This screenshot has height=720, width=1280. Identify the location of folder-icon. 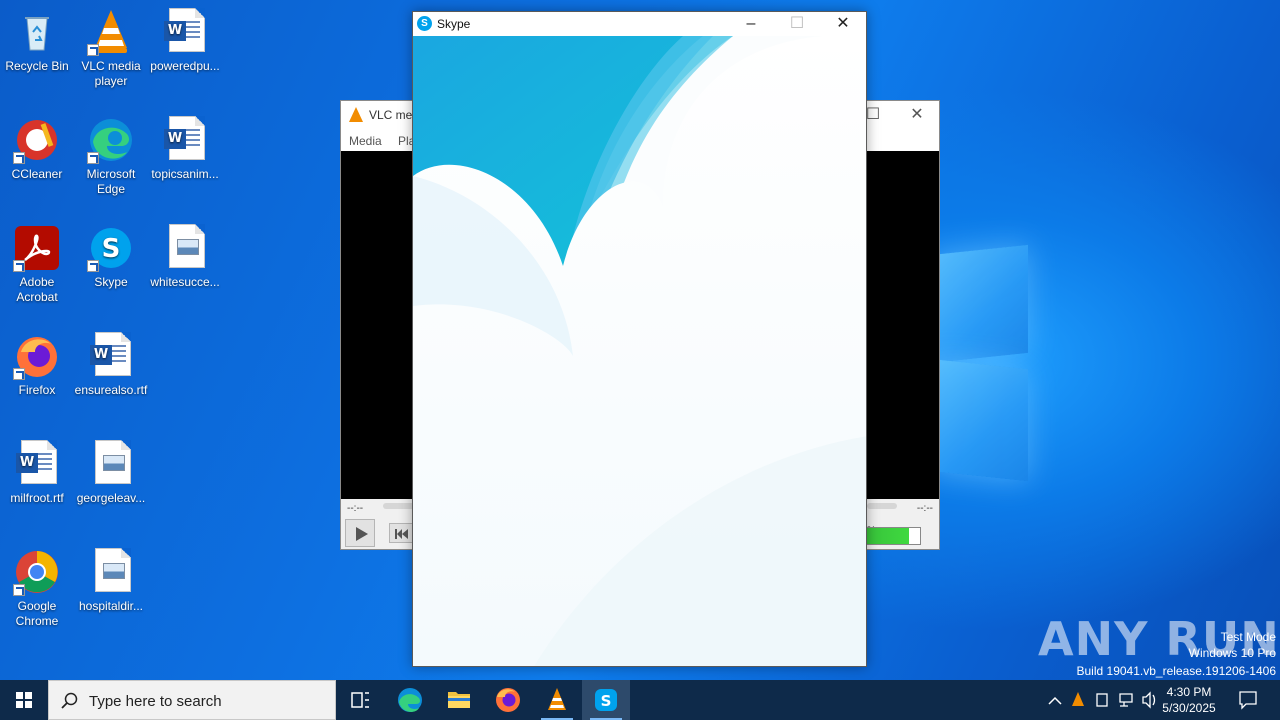
(459, 700).